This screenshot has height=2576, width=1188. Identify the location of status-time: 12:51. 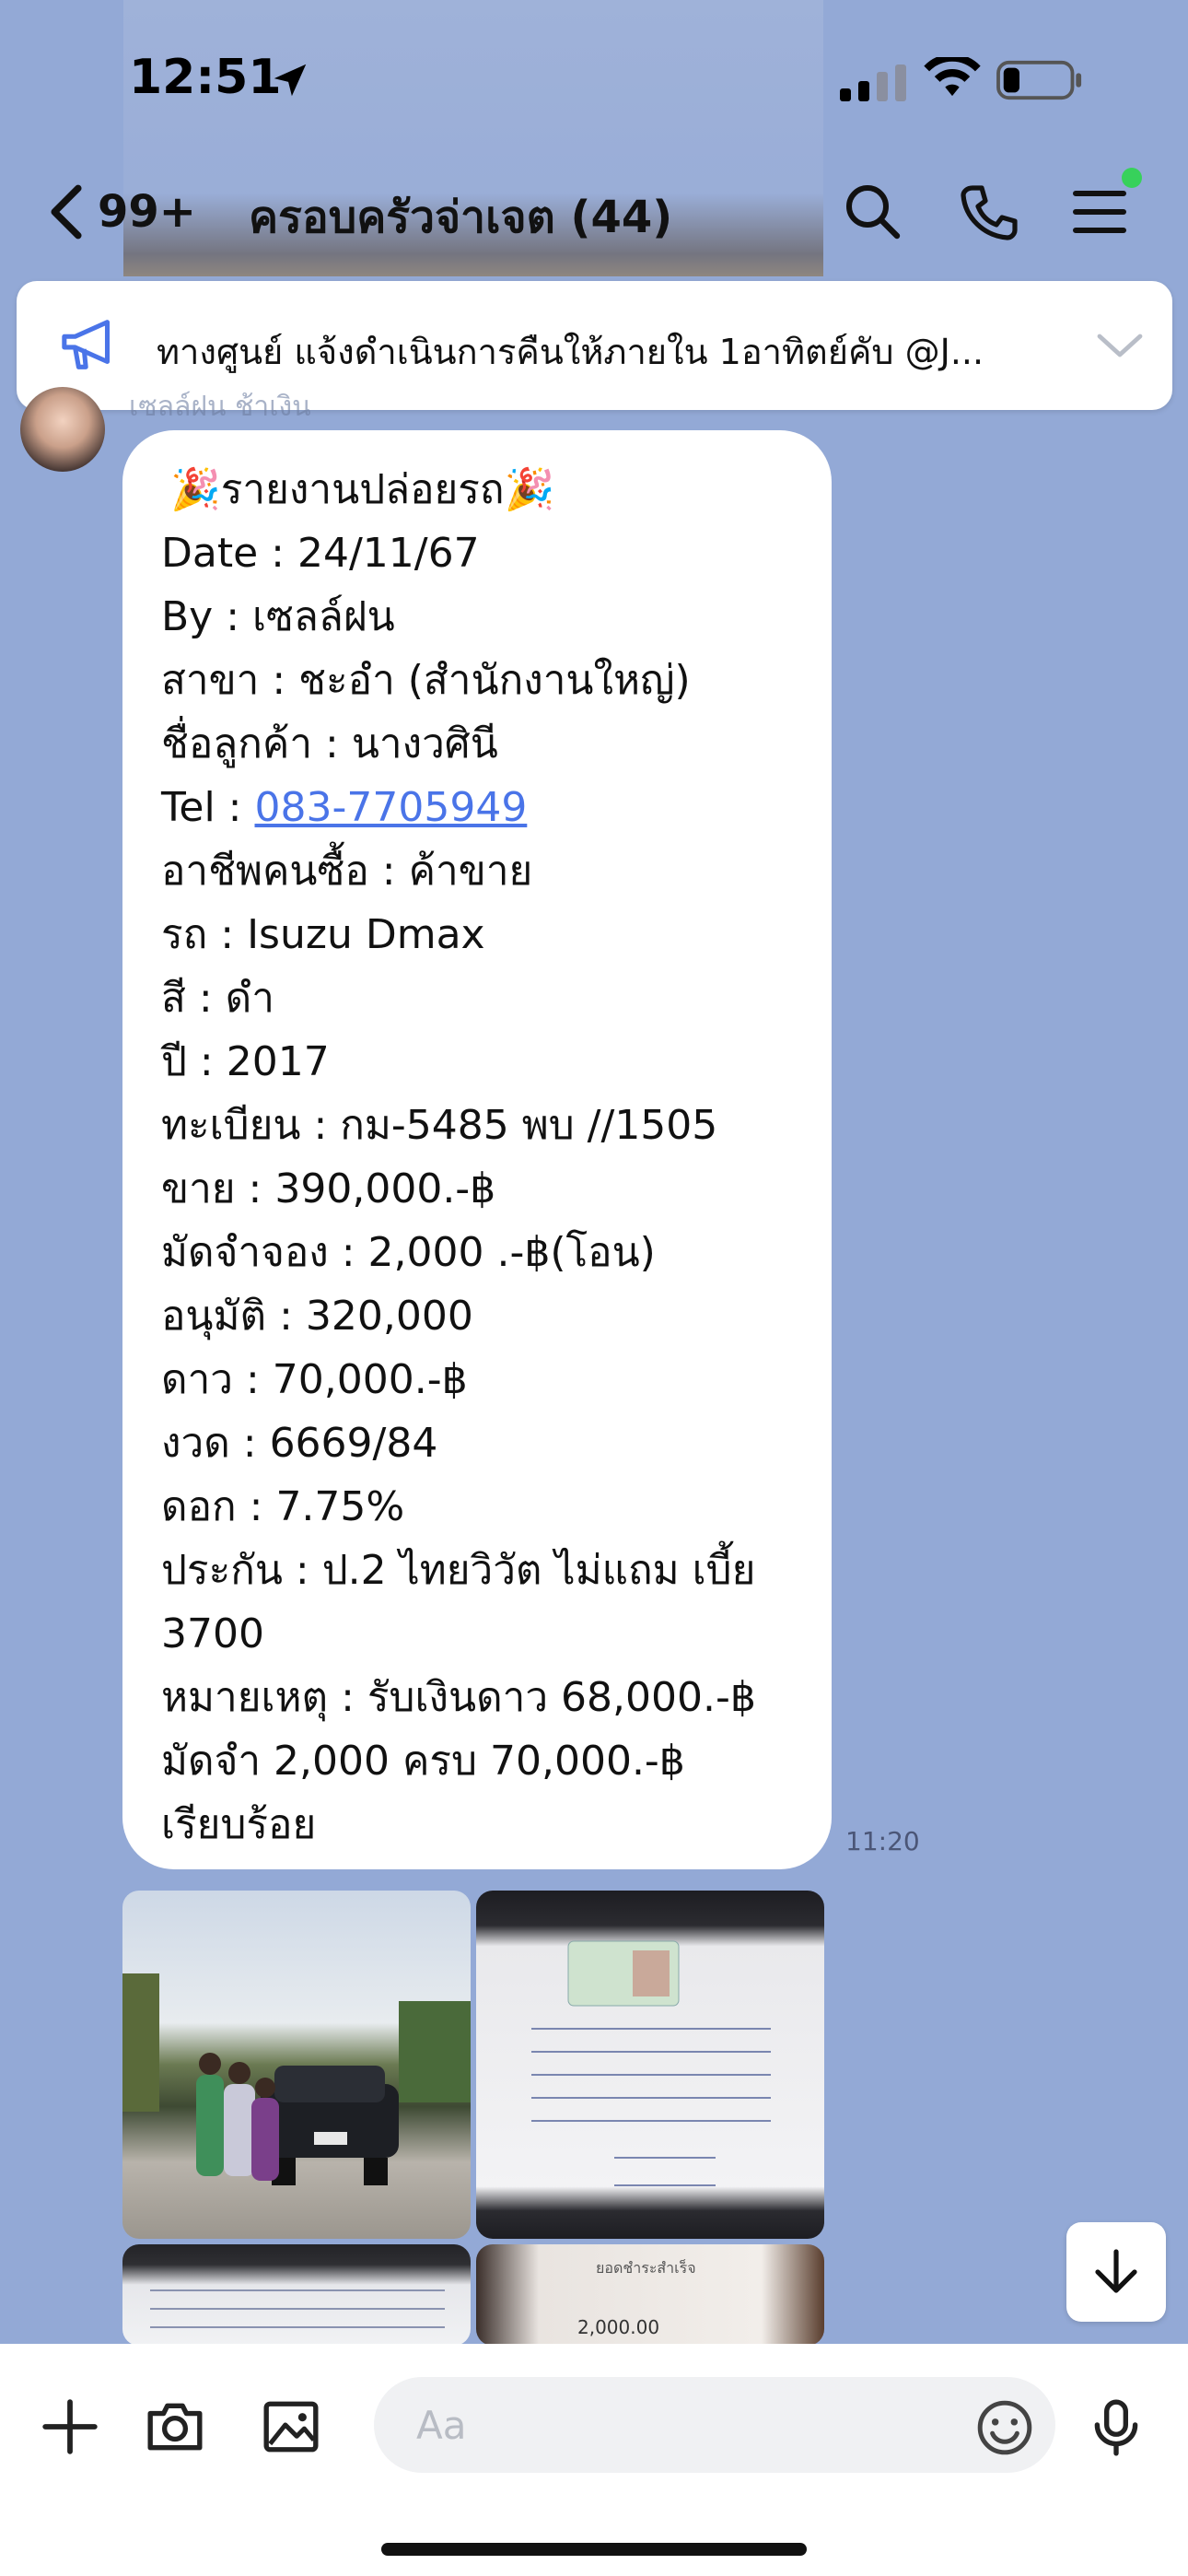
(205, 77).